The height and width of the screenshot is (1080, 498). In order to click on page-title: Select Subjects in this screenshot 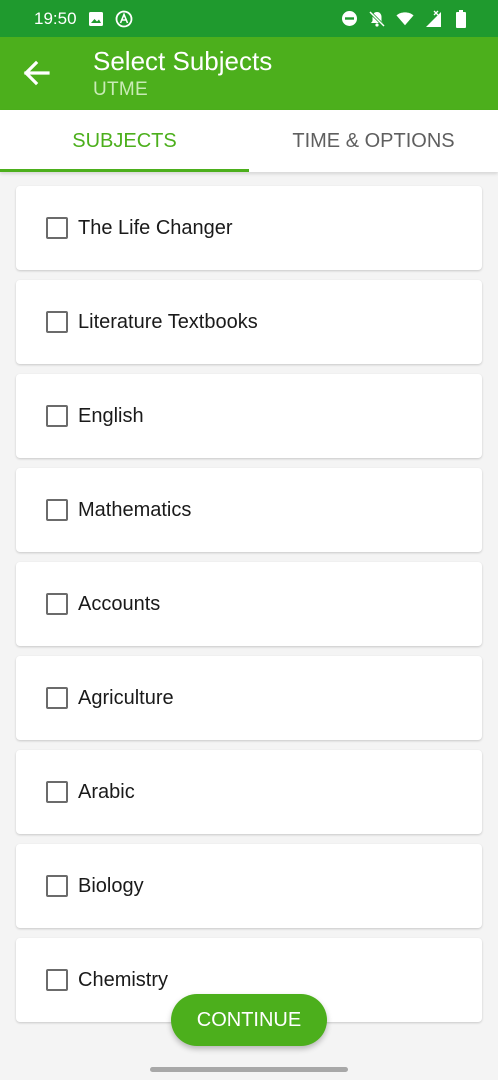, I will do `click(183, 61)`.